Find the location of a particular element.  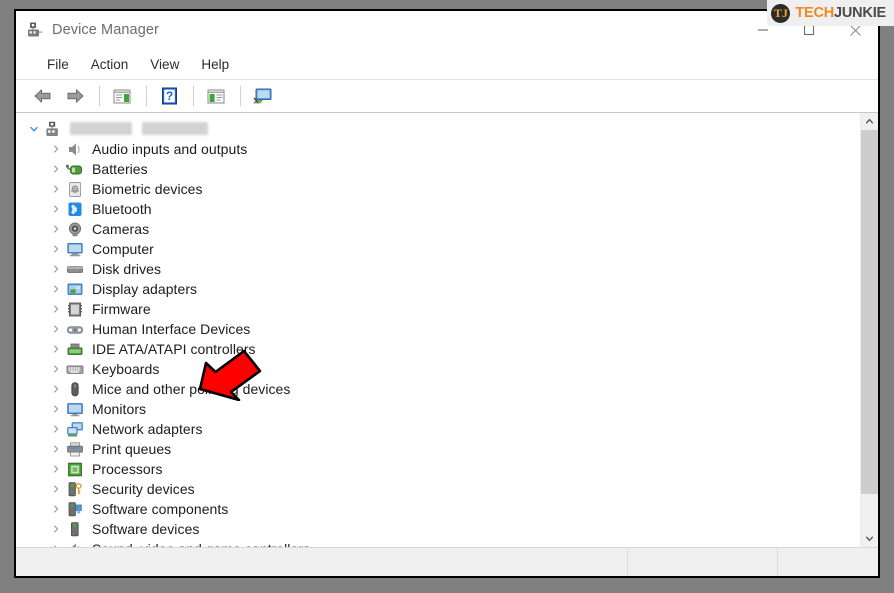

scrollbar-track is located at coordinates (869, 330).